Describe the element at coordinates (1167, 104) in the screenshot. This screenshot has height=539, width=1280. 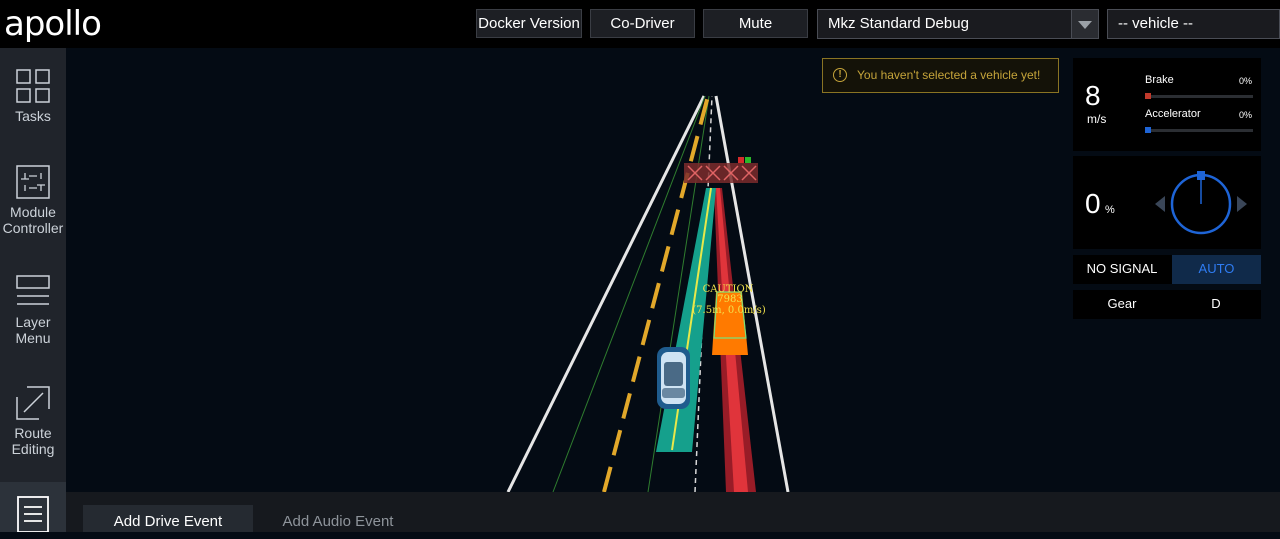
I see `speed-panel: 8 m/s Brake 0% Accelerator 0%` at that location.